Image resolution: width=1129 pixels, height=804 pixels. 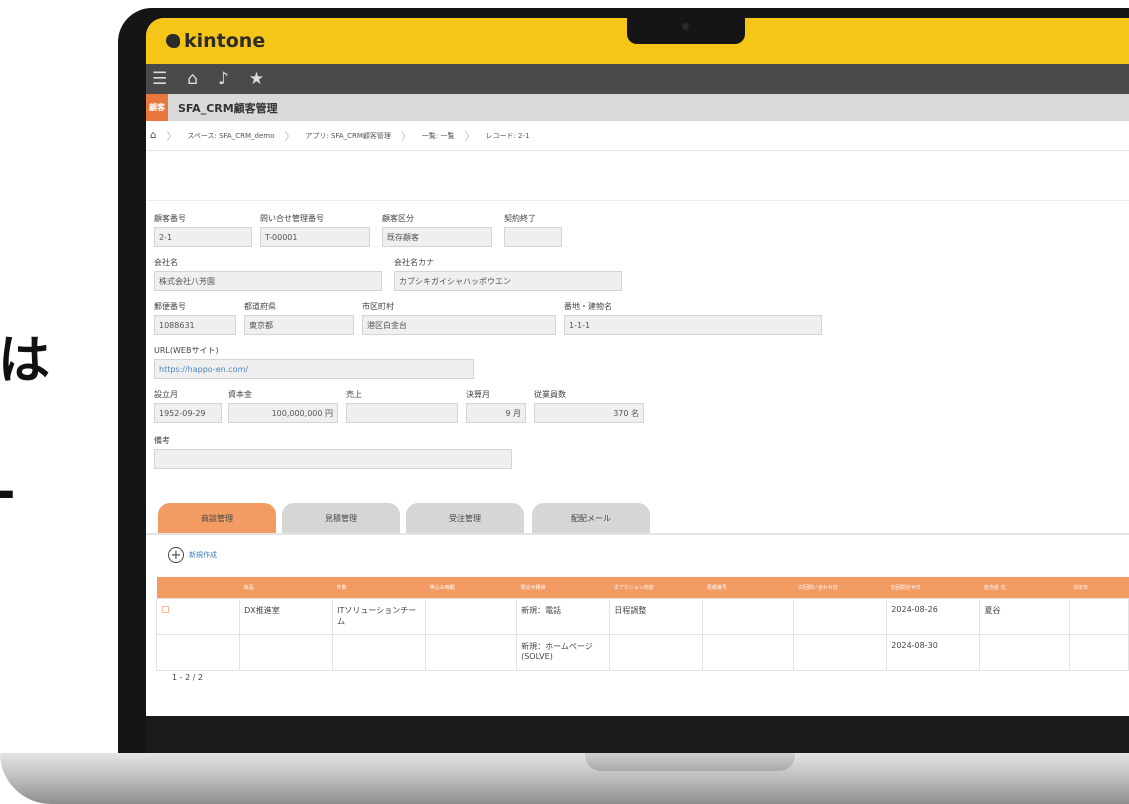 What do you see at coordinates (314, 369) in the screenshot?
I see `field-website-url: https://happo-en.com/` at bounding box center [314, 369].